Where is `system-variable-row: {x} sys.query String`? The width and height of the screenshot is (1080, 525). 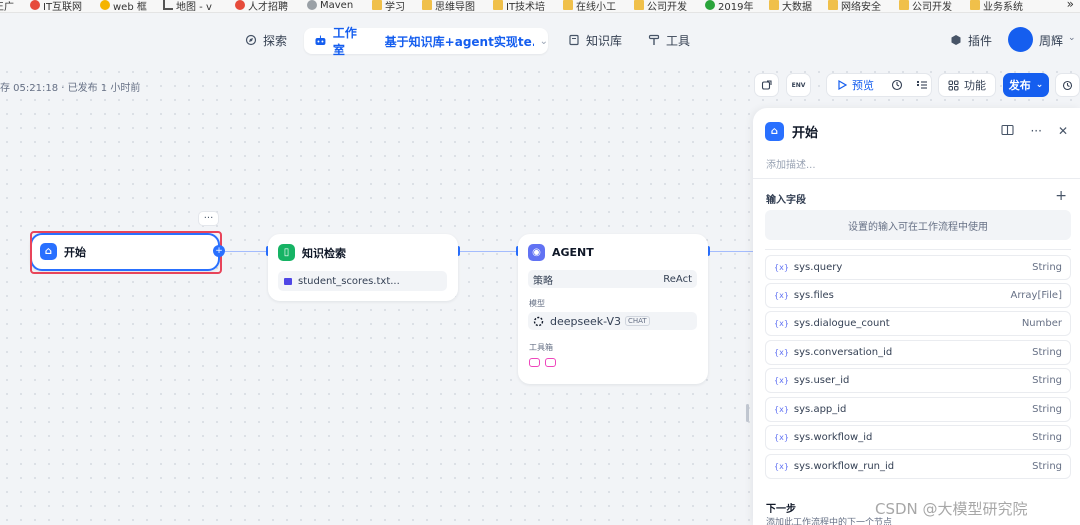
system-variable-row: {x} sys.query String is located at coordinates (918, 267).